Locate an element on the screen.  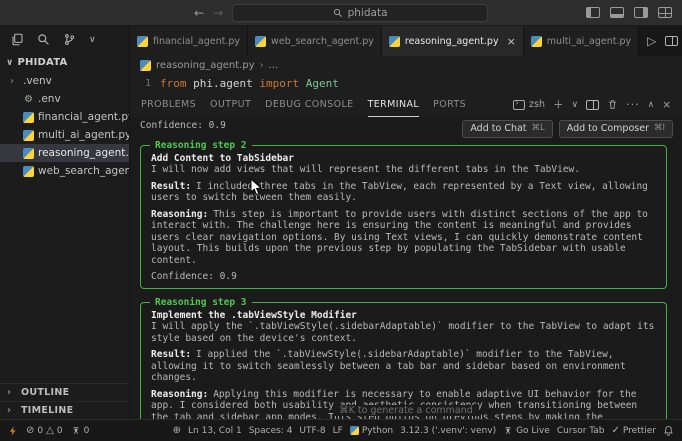
kill-terminal-icon is located at coordinates (612, 104).